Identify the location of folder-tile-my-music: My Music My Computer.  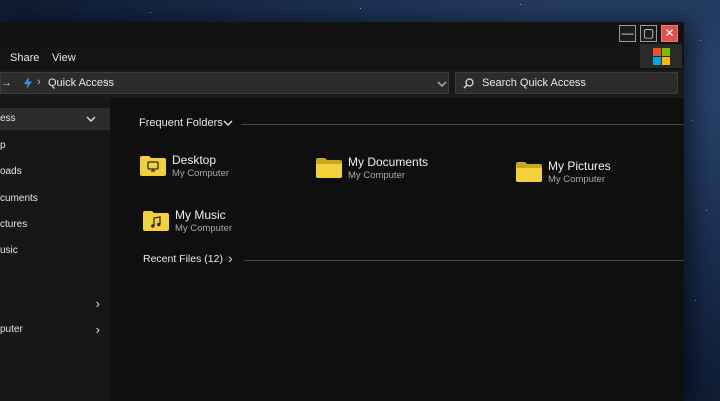
(233, 225).